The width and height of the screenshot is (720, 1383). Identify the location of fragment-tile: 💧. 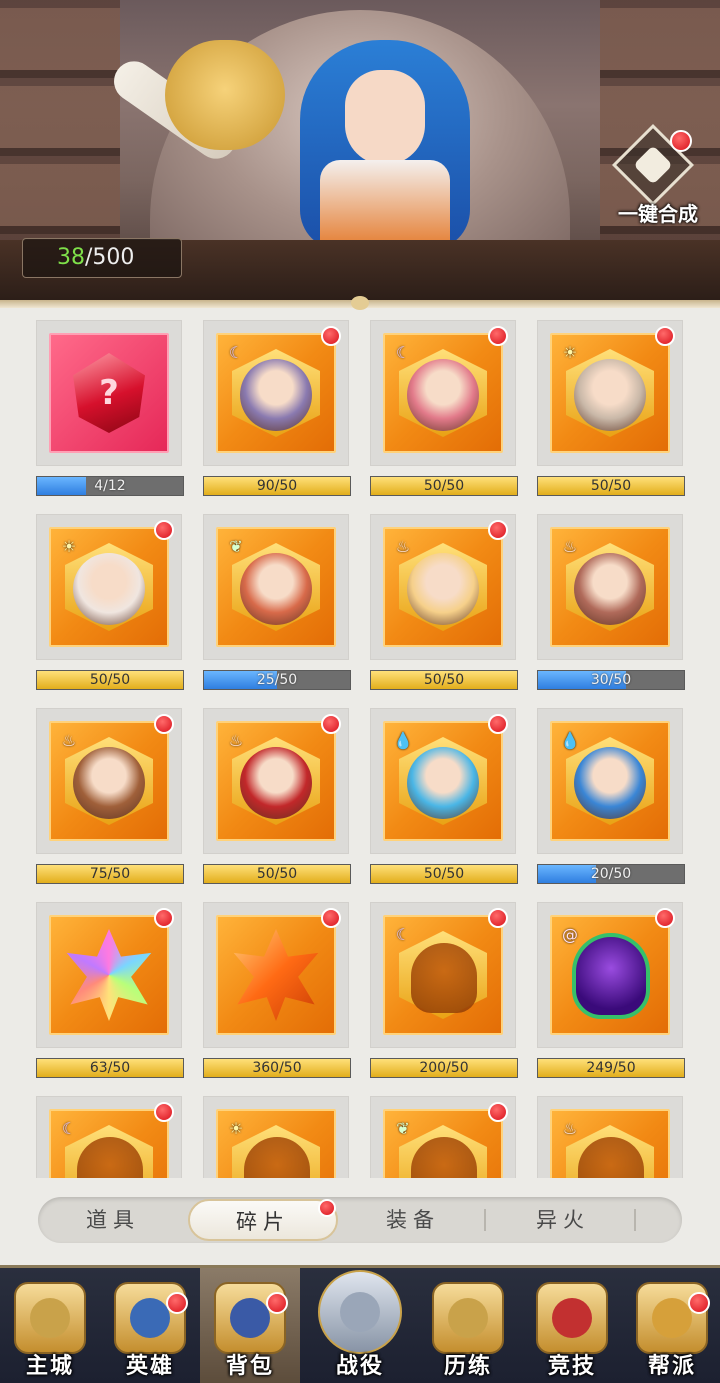
(610, 781).